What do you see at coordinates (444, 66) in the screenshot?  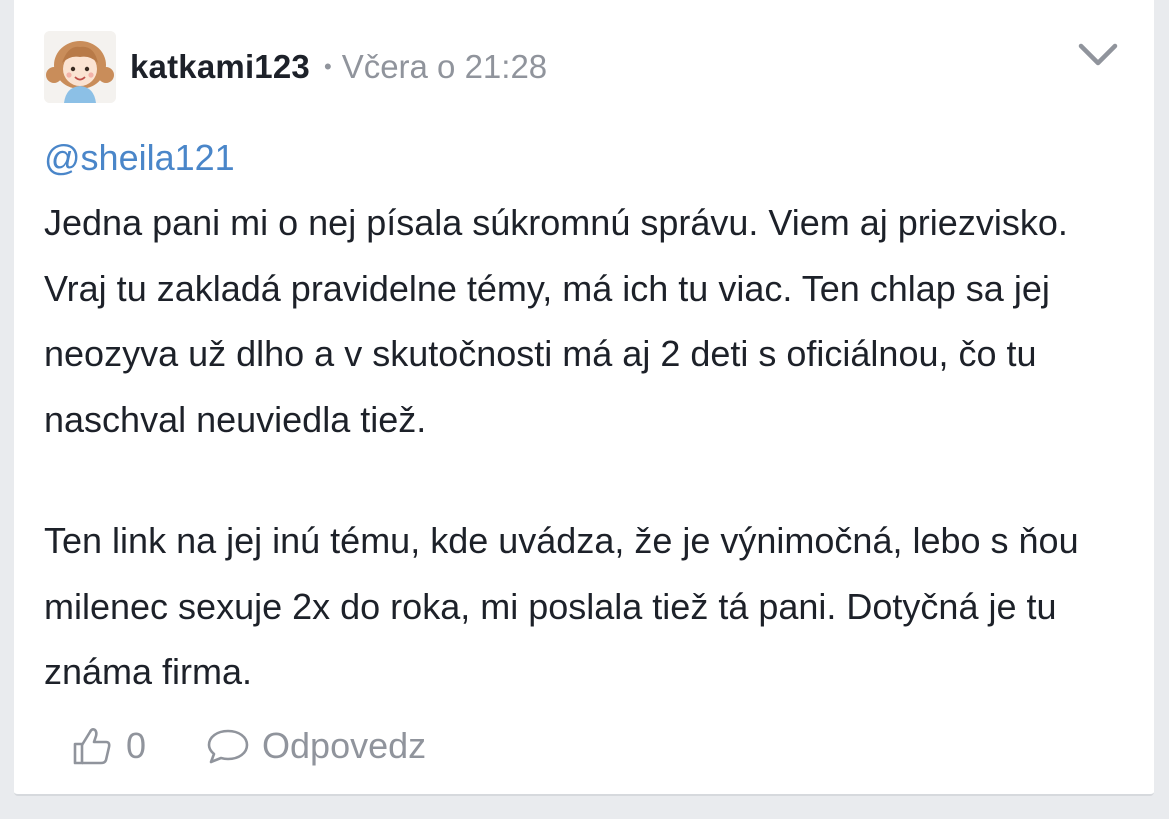 I see `post-timestamp: Včera o 21:28` at bounding box center [444, 66].